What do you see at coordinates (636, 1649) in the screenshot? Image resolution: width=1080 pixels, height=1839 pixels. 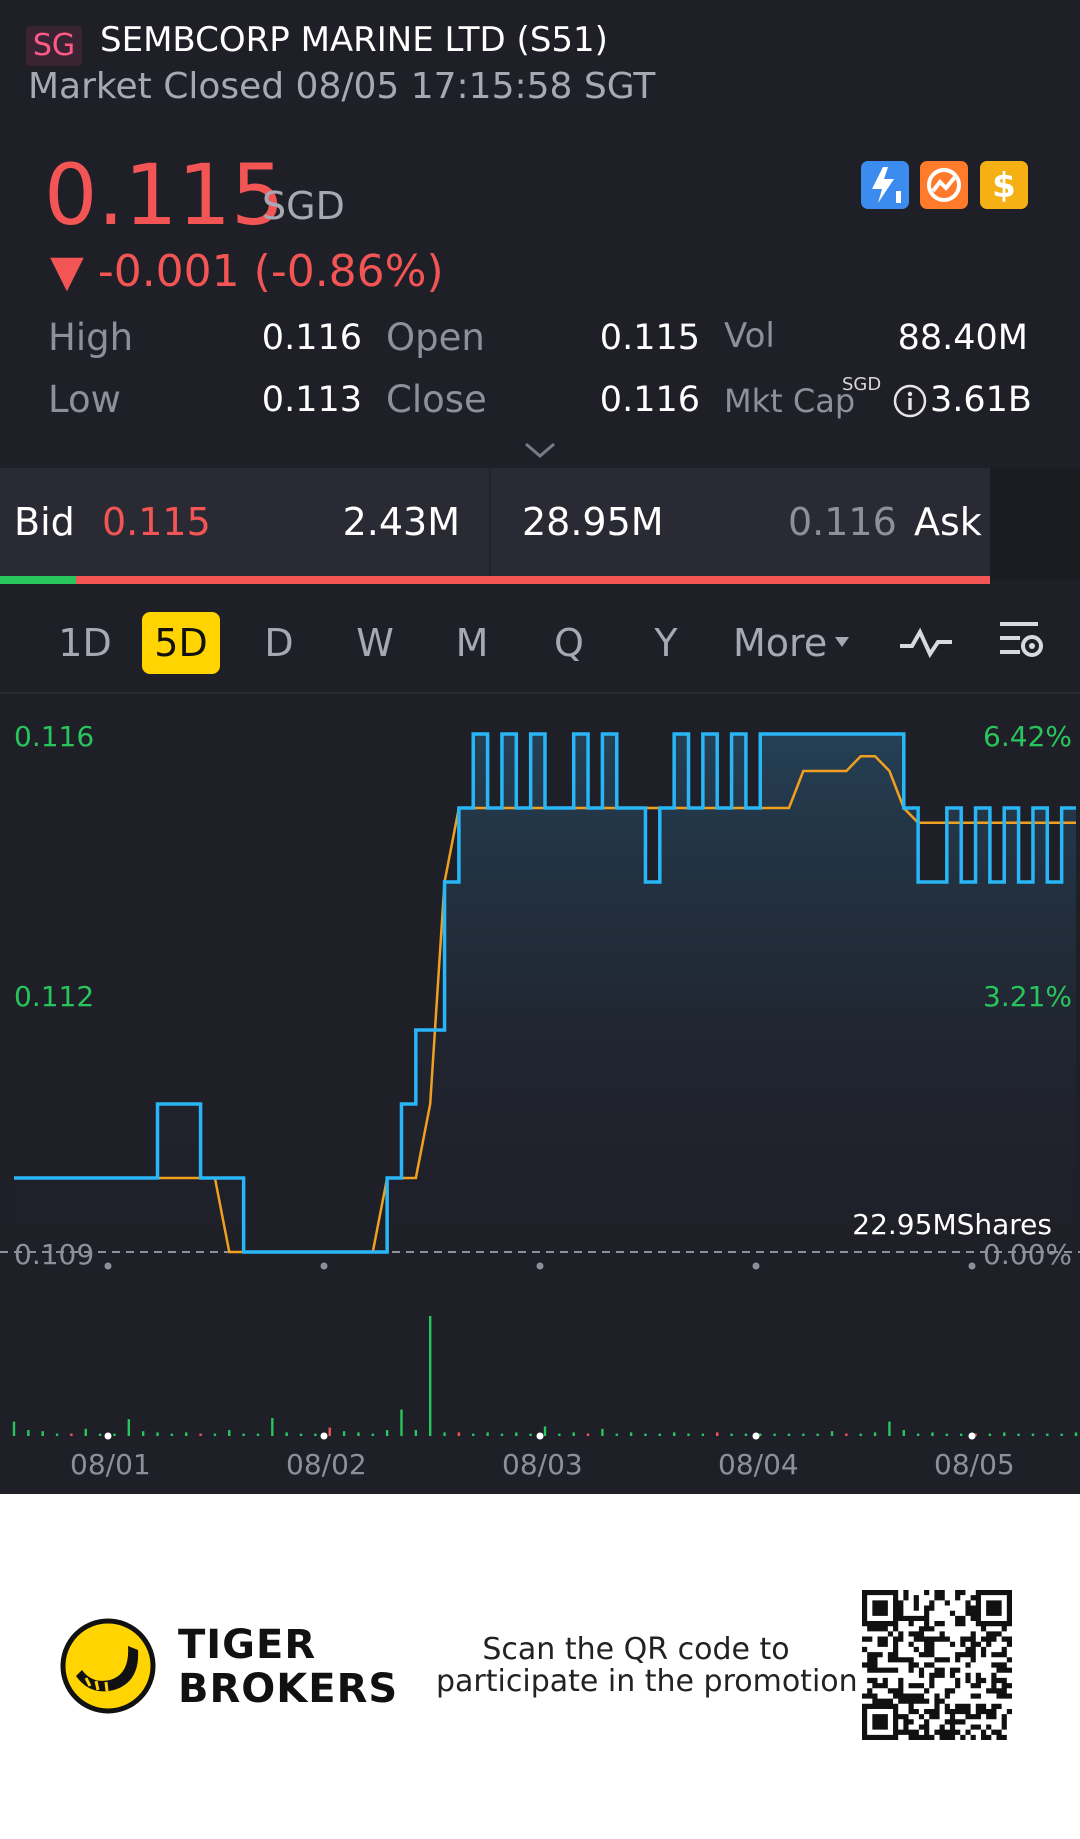 I see `promo-text-line-1: Scan the QR code to` at bounding box center [636, 1649].